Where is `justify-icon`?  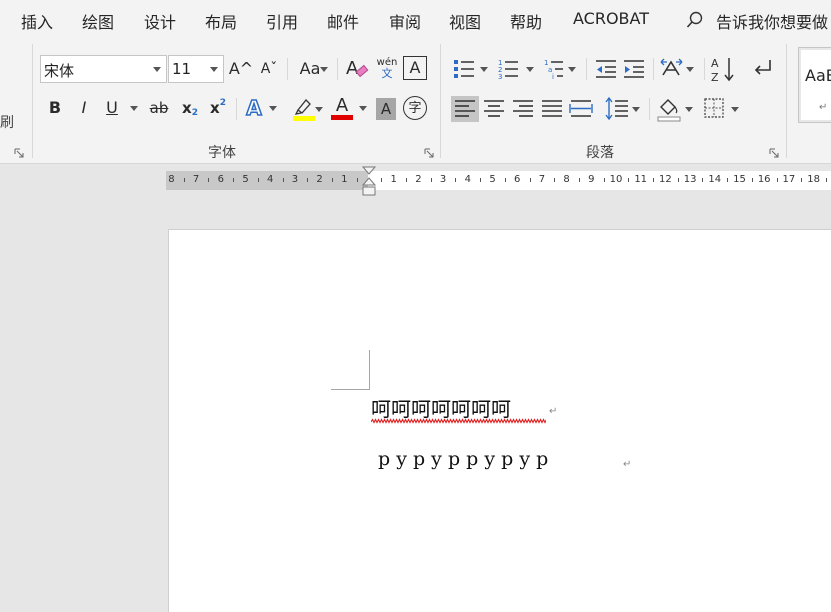
justify-icon is located at coordinates (552, 108).